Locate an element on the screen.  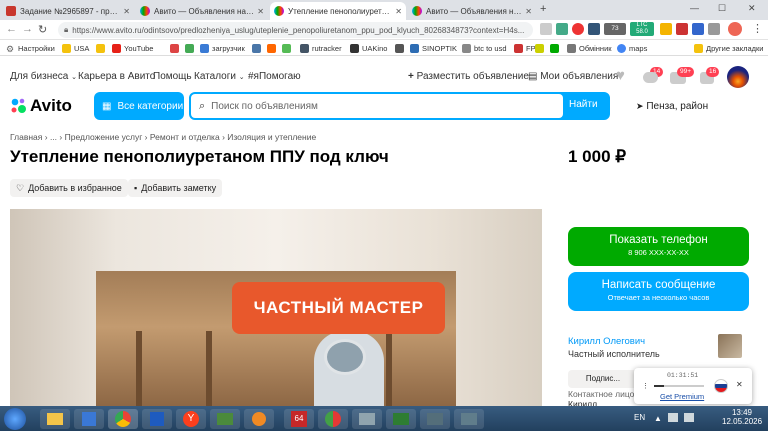
breadcrumb-item: Предложение услуг is located at coordinates (104, 137).